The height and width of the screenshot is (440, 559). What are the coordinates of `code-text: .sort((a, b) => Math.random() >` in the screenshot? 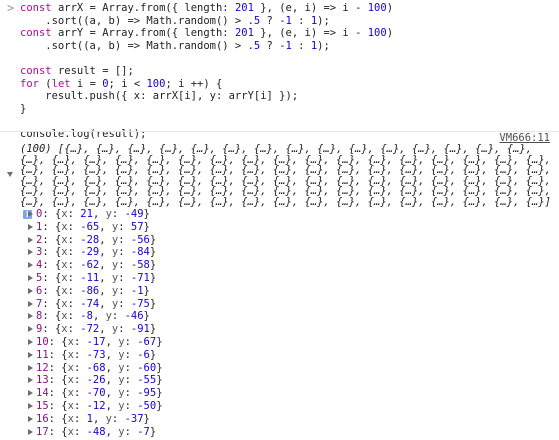 It's located at (134, 45).